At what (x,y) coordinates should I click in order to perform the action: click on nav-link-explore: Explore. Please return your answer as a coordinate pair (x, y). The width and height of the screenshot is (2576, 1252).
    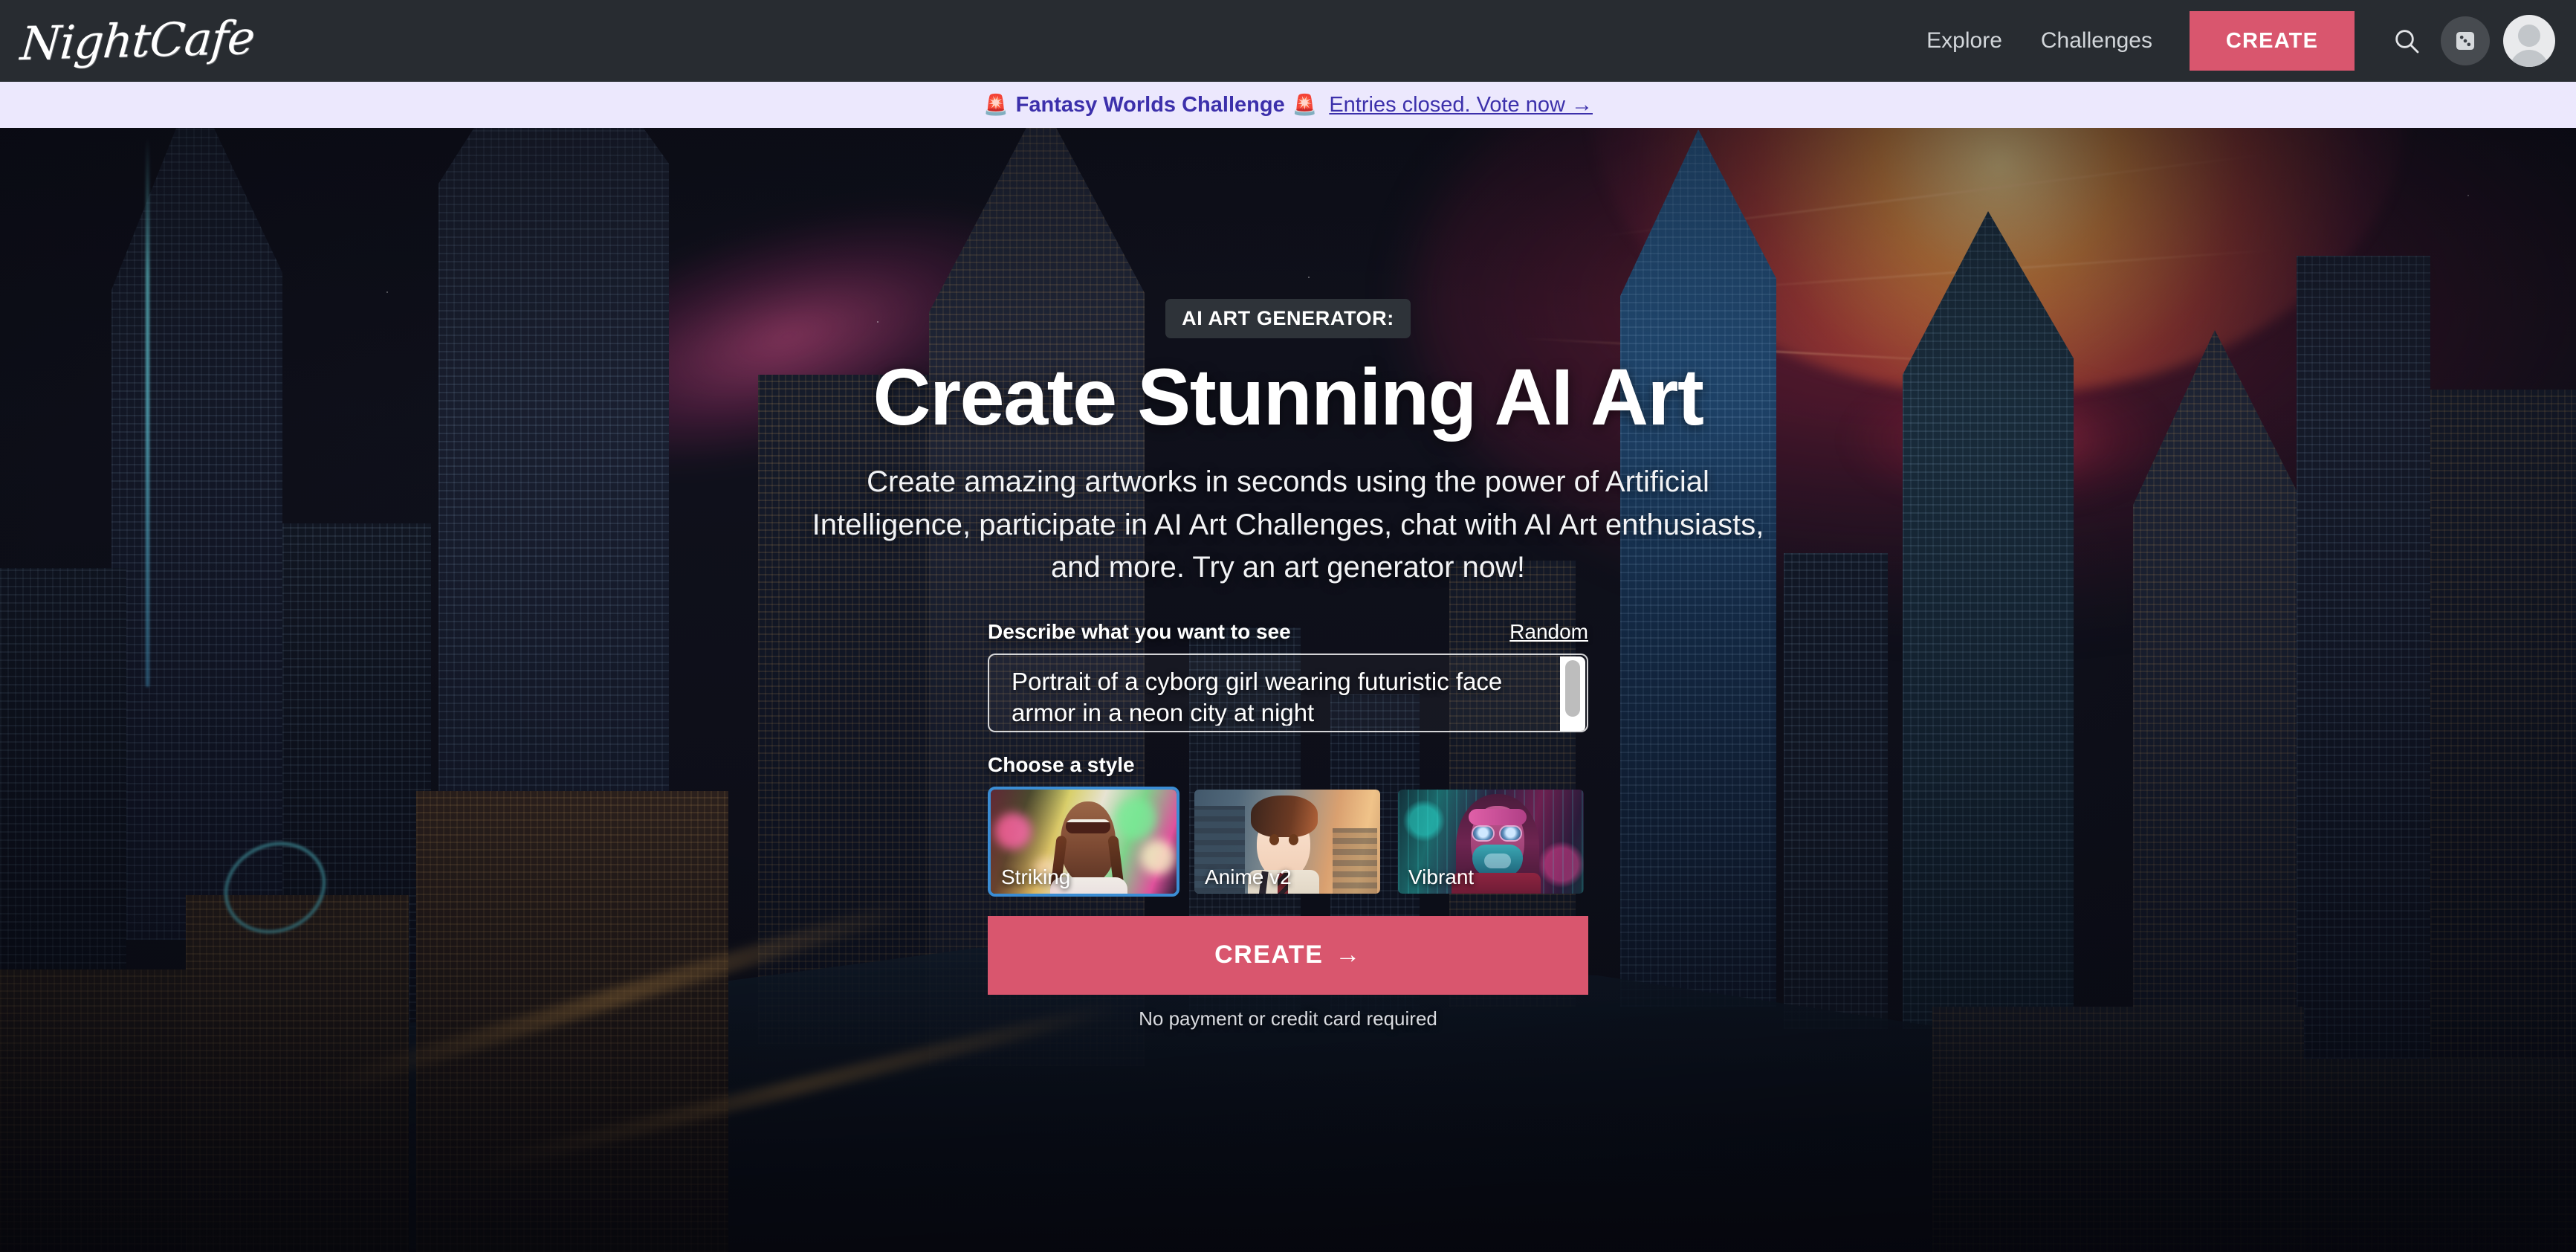
    Looking at the image, I should click on (1965, 41).